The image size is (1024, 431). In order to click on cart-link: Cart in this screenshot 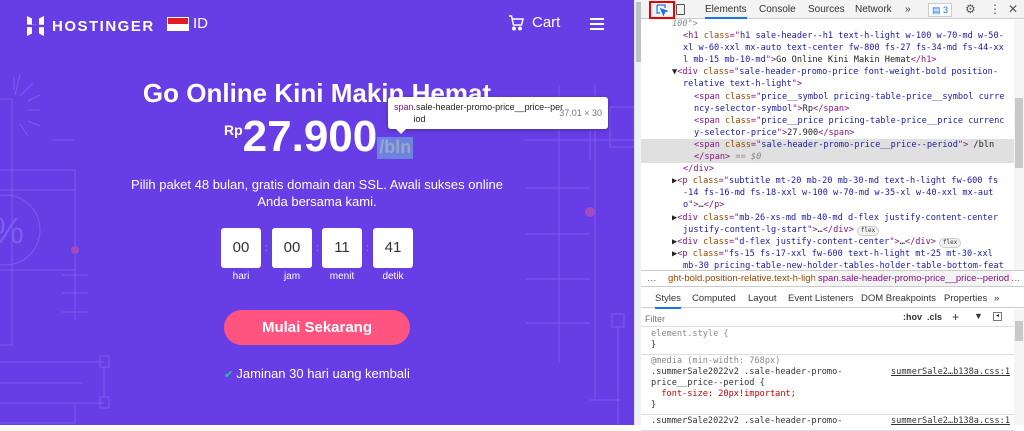, I will do `click(534, 22)`.